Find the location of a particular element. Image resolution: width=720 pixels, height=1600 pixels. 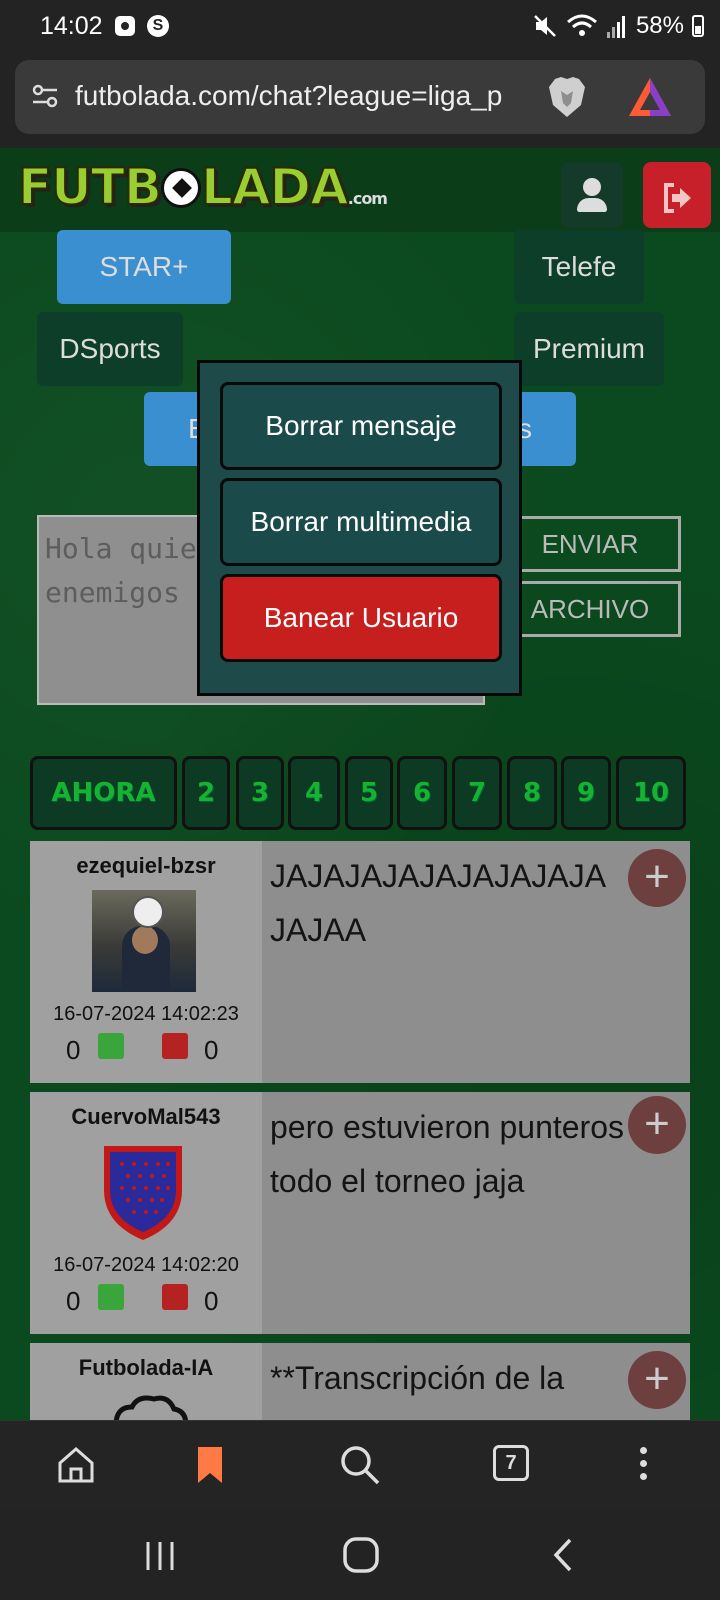

brave-rewards-icon is located at coordinates (650, 97).